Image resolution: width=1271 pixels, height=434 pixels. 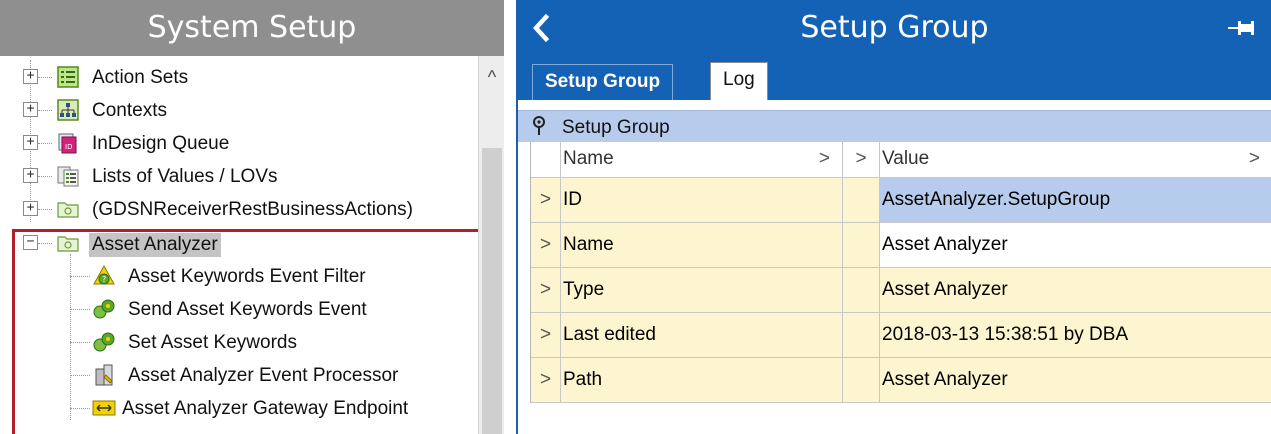 What do you see at coordinates (185, 176) in the screenshot?
I see `tree-item-label: Lists of Values / LOVs` at bounding box center [185, 176].